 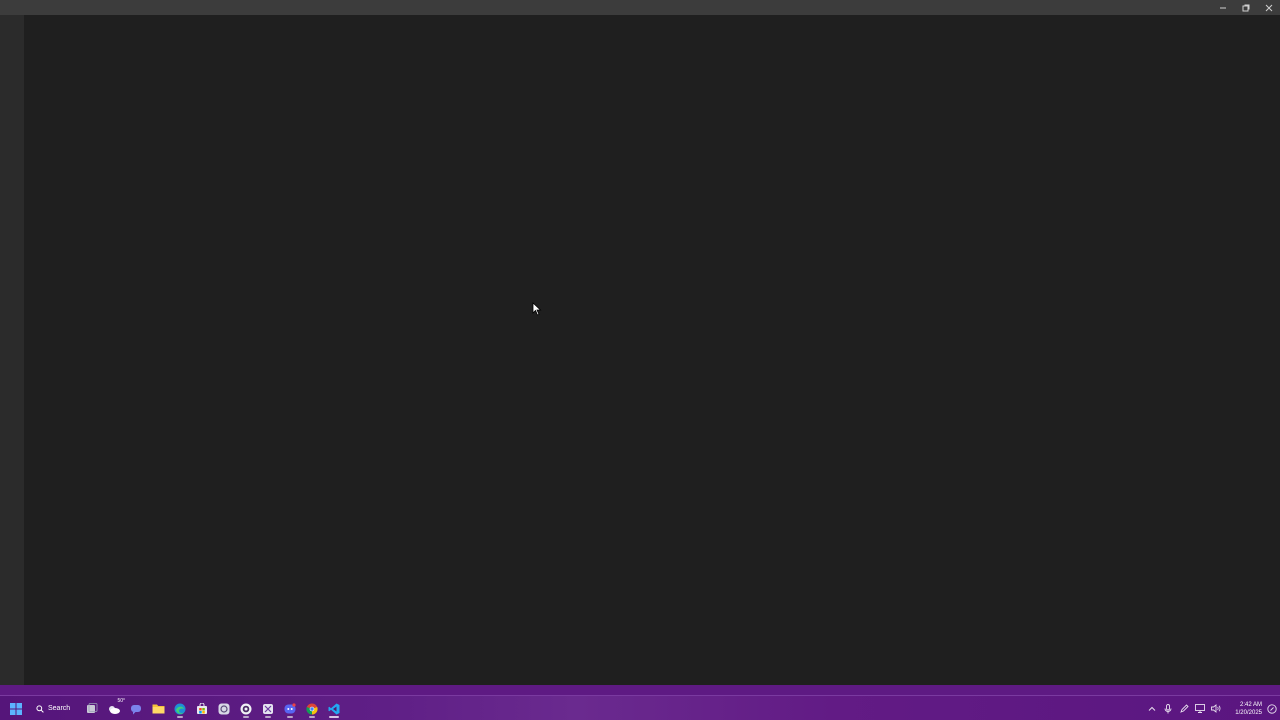 I want to click on taskbar-app-store, so click(x=202, y=709).